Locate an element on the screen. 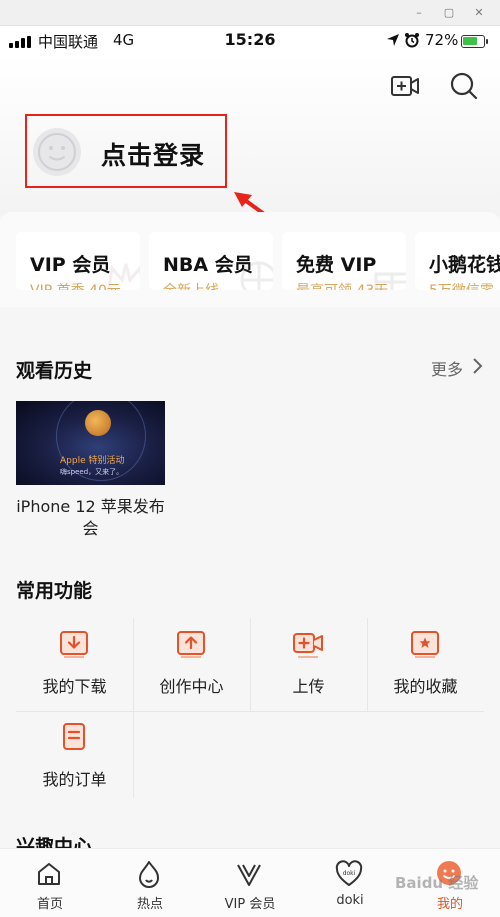 Image resolution: width=500 pixels, height=917 pixels. history-more-link: 更多 is located at coordinates (447, 368).